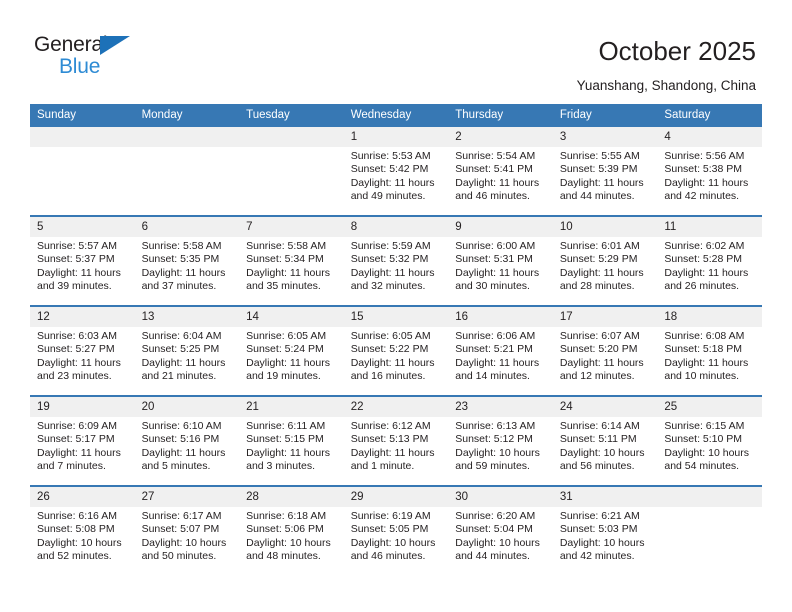 This screenshot has height=612, width=792. Describe the element at coordinates (283, 286) in the screenshot. I see `daylight-duration-line2: and 35 minutes.` at that location.